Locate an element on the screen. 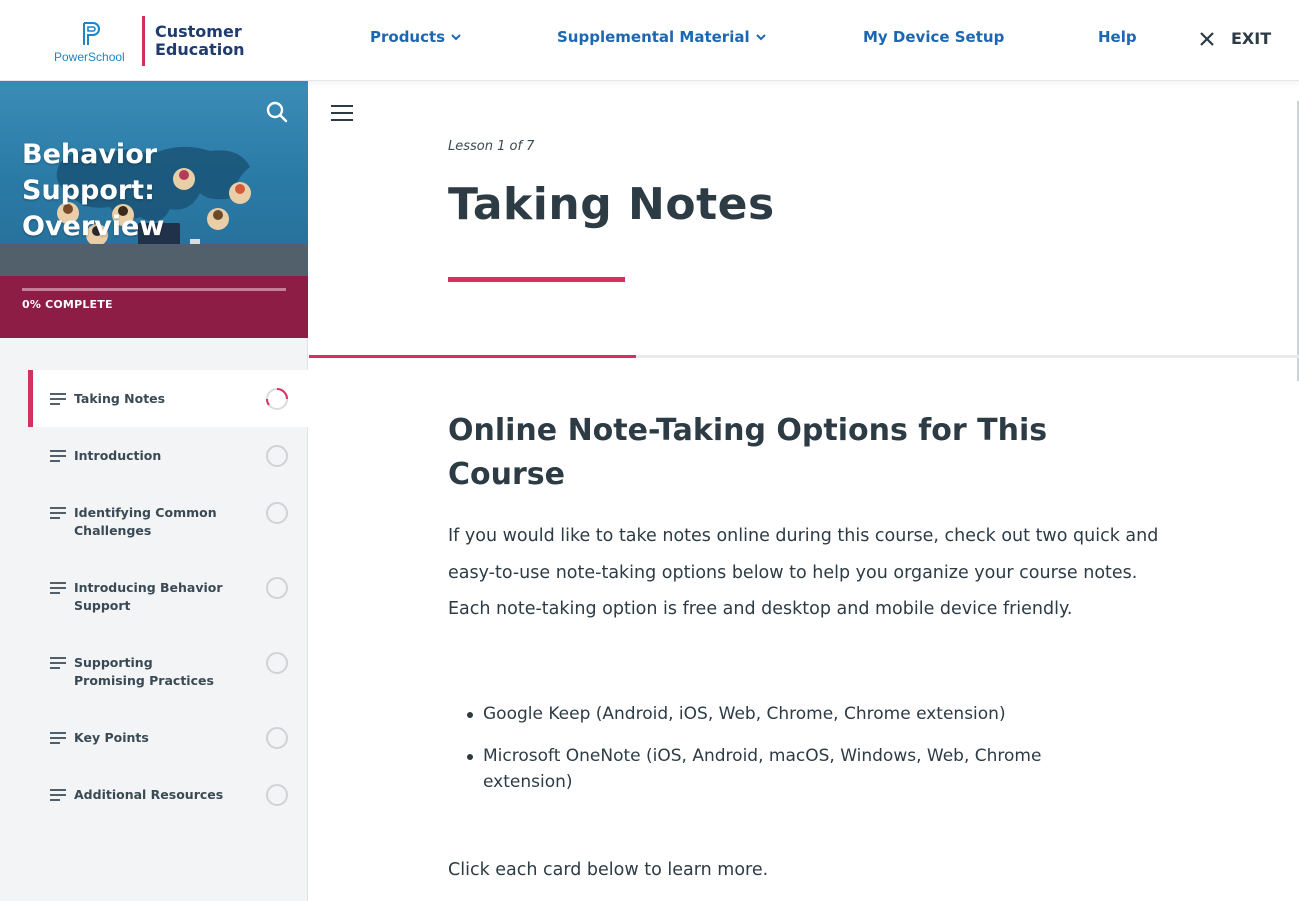  brand-line-1: Customer is located at coordinates (198, 31).